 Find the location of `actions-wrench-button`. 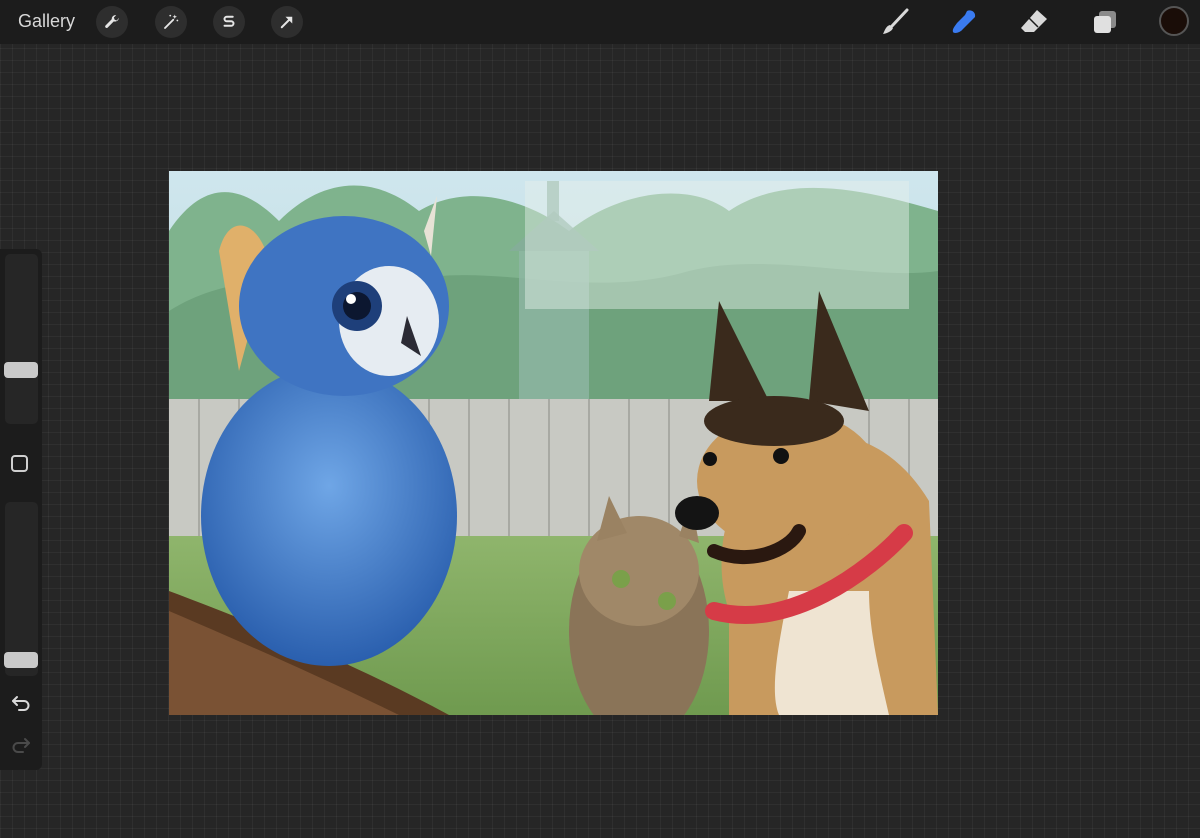

actions-wrench-button is located at coordinates (112, 22).